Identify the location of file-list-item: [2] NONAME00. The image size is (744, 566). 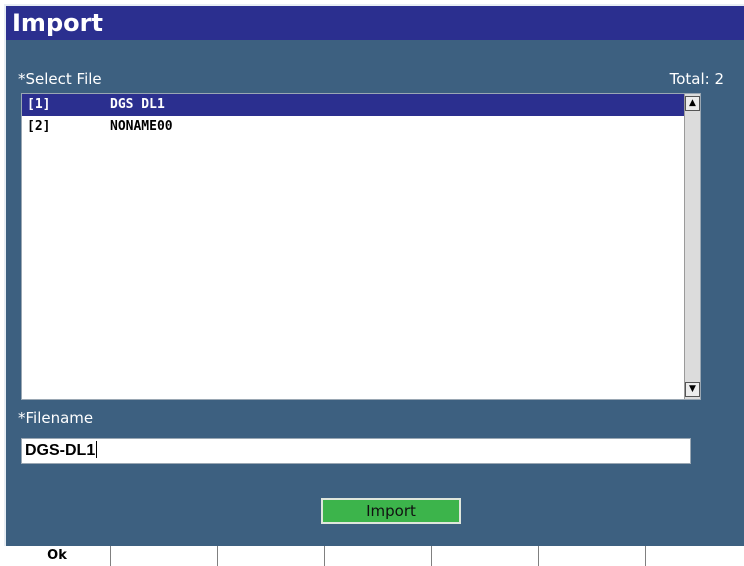
(361, 127).